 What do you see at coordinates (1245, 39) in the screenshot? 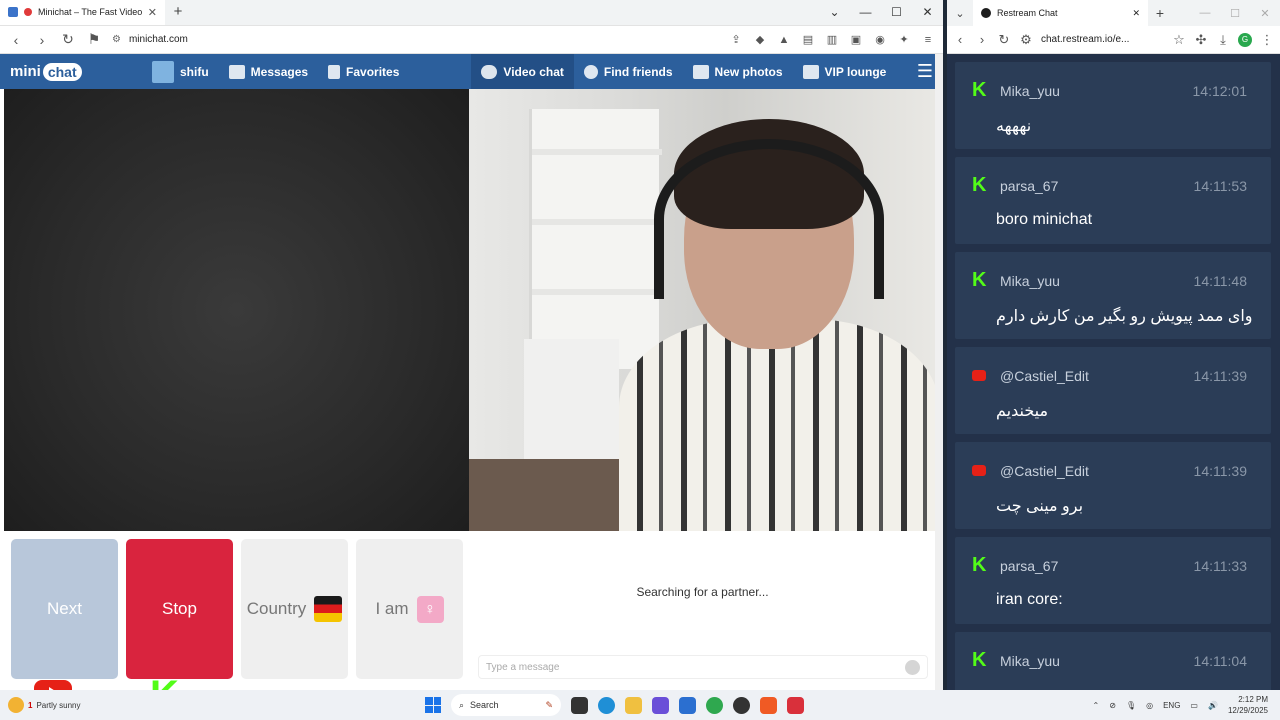
I see `profile-avatar: G` at bounding box center [1245, 39].